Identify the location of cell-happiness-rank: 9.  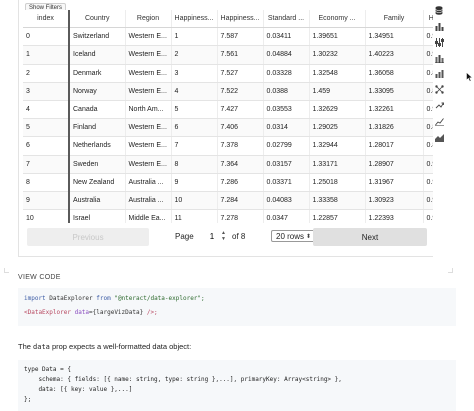
(194, 182).